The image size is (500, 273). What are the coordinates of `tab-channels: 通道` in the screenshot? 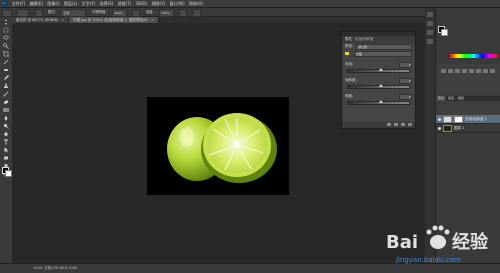 It's located at (451, 98).